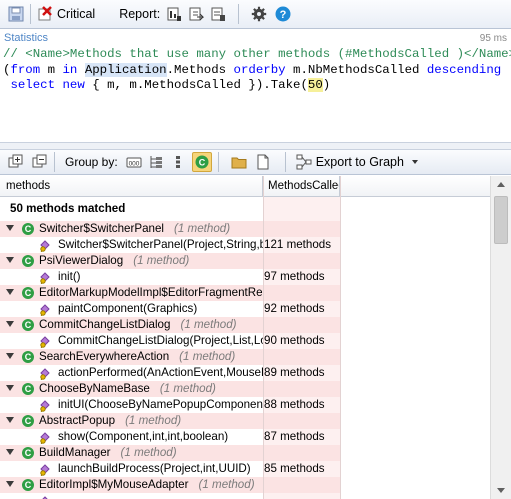 The height and width of the screenshot is (499, 511). Describe the element at coordinates (218, 14) in the screenshot. I see `report-doc-icon` at that location.